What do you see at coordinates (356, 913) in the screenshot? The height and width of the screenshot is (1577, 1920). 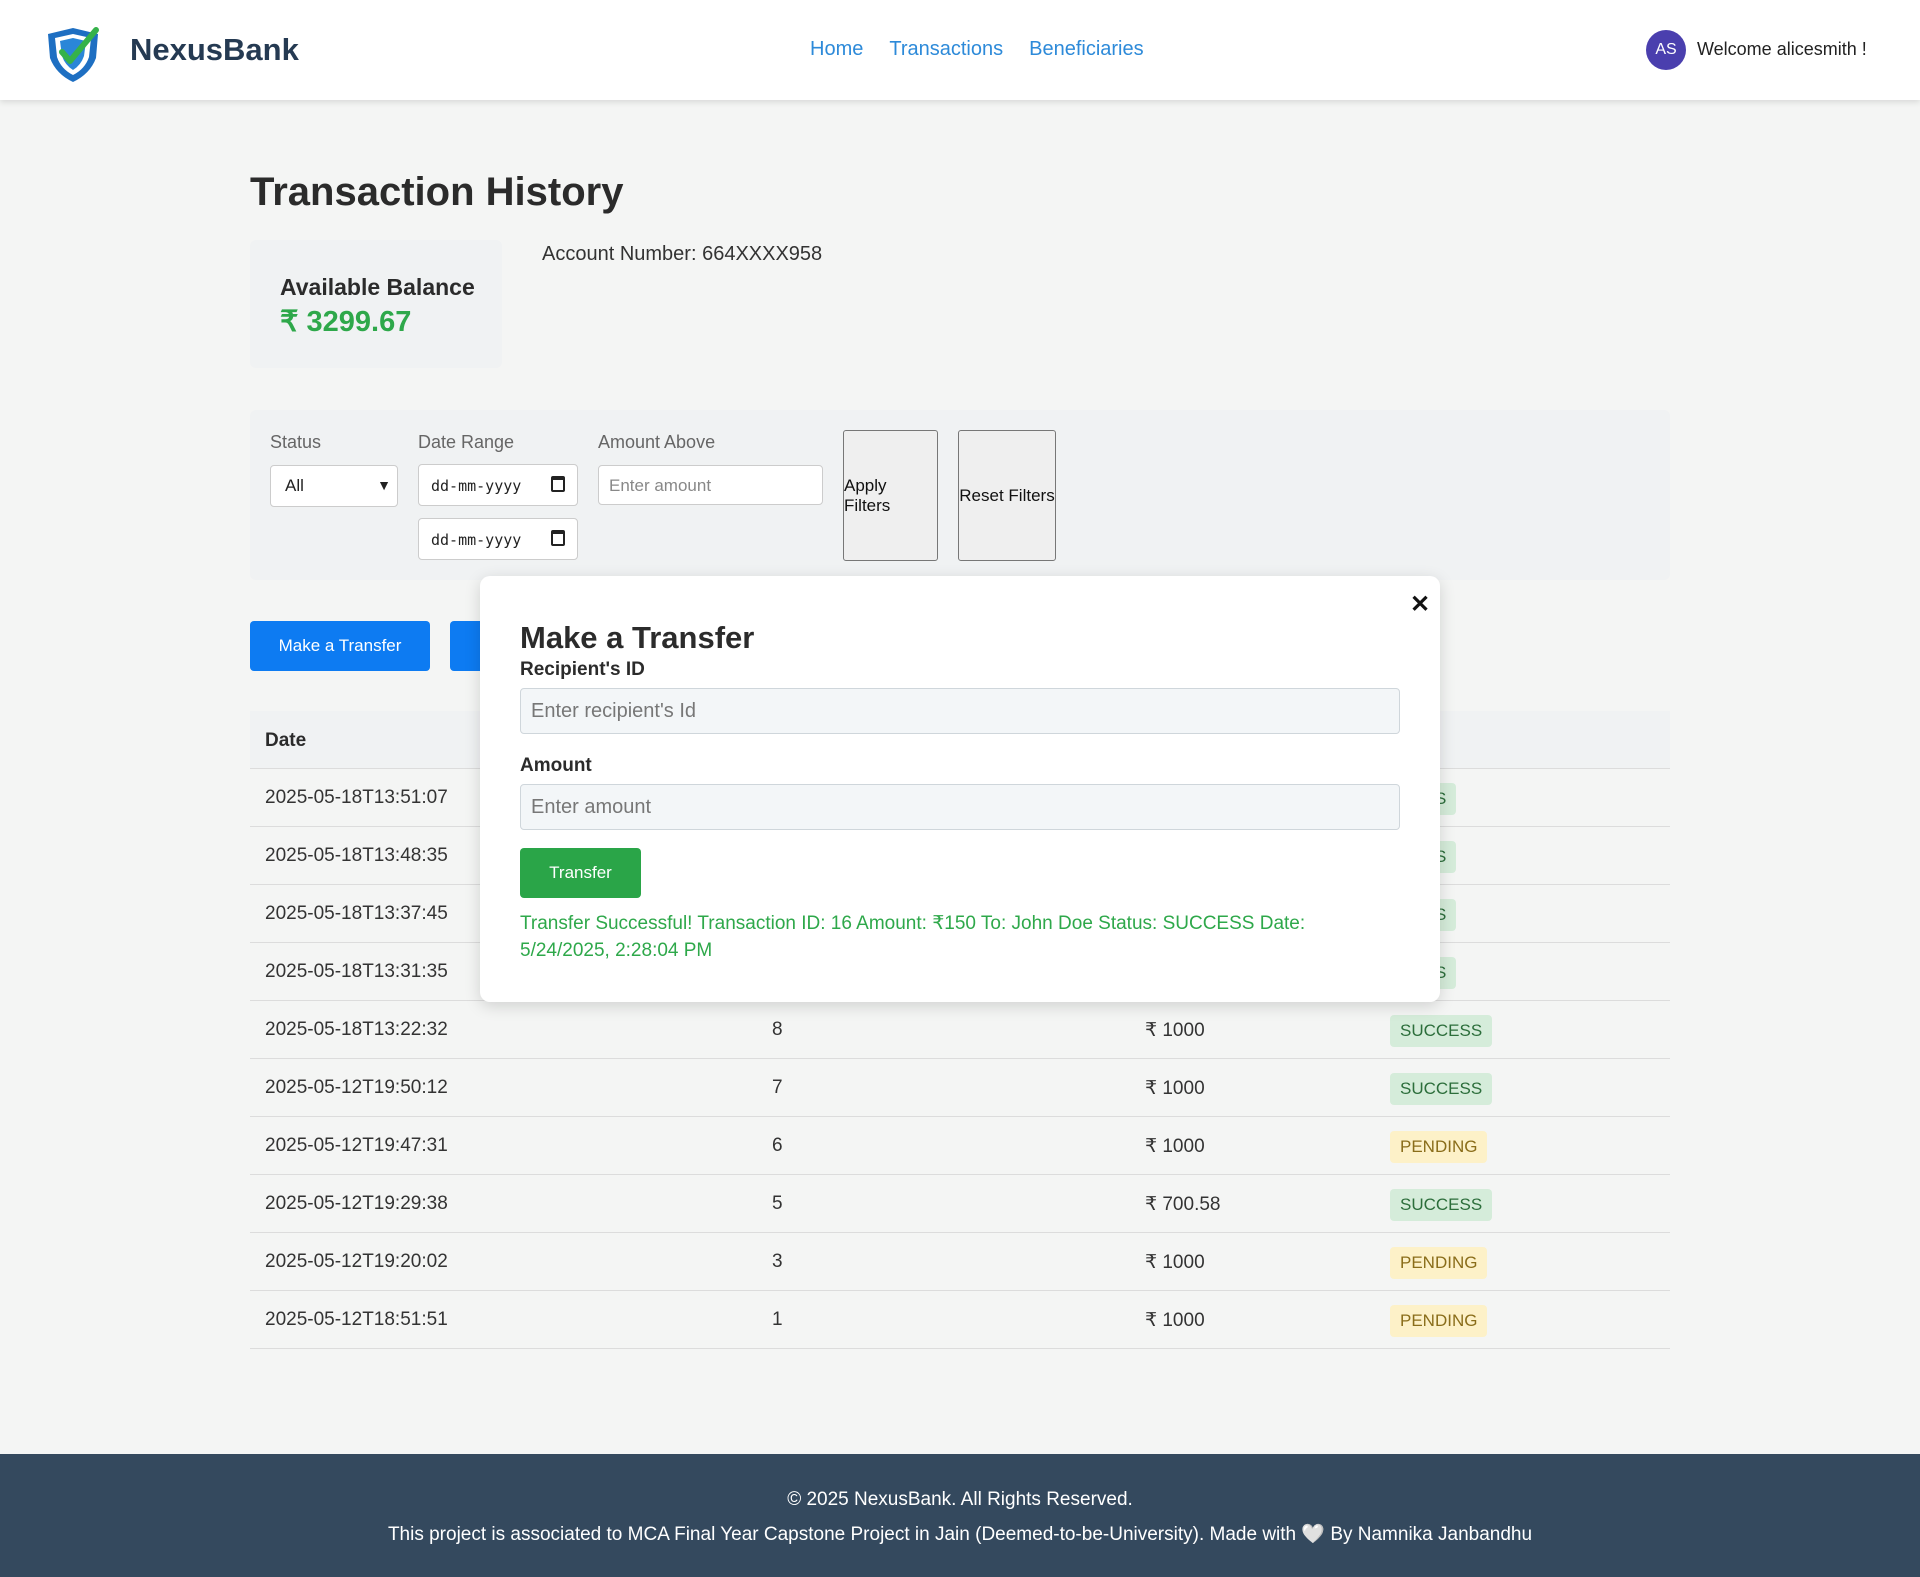 I see `row-date: 2025-05-18T13:37:45` at bounding box center [356, 913].